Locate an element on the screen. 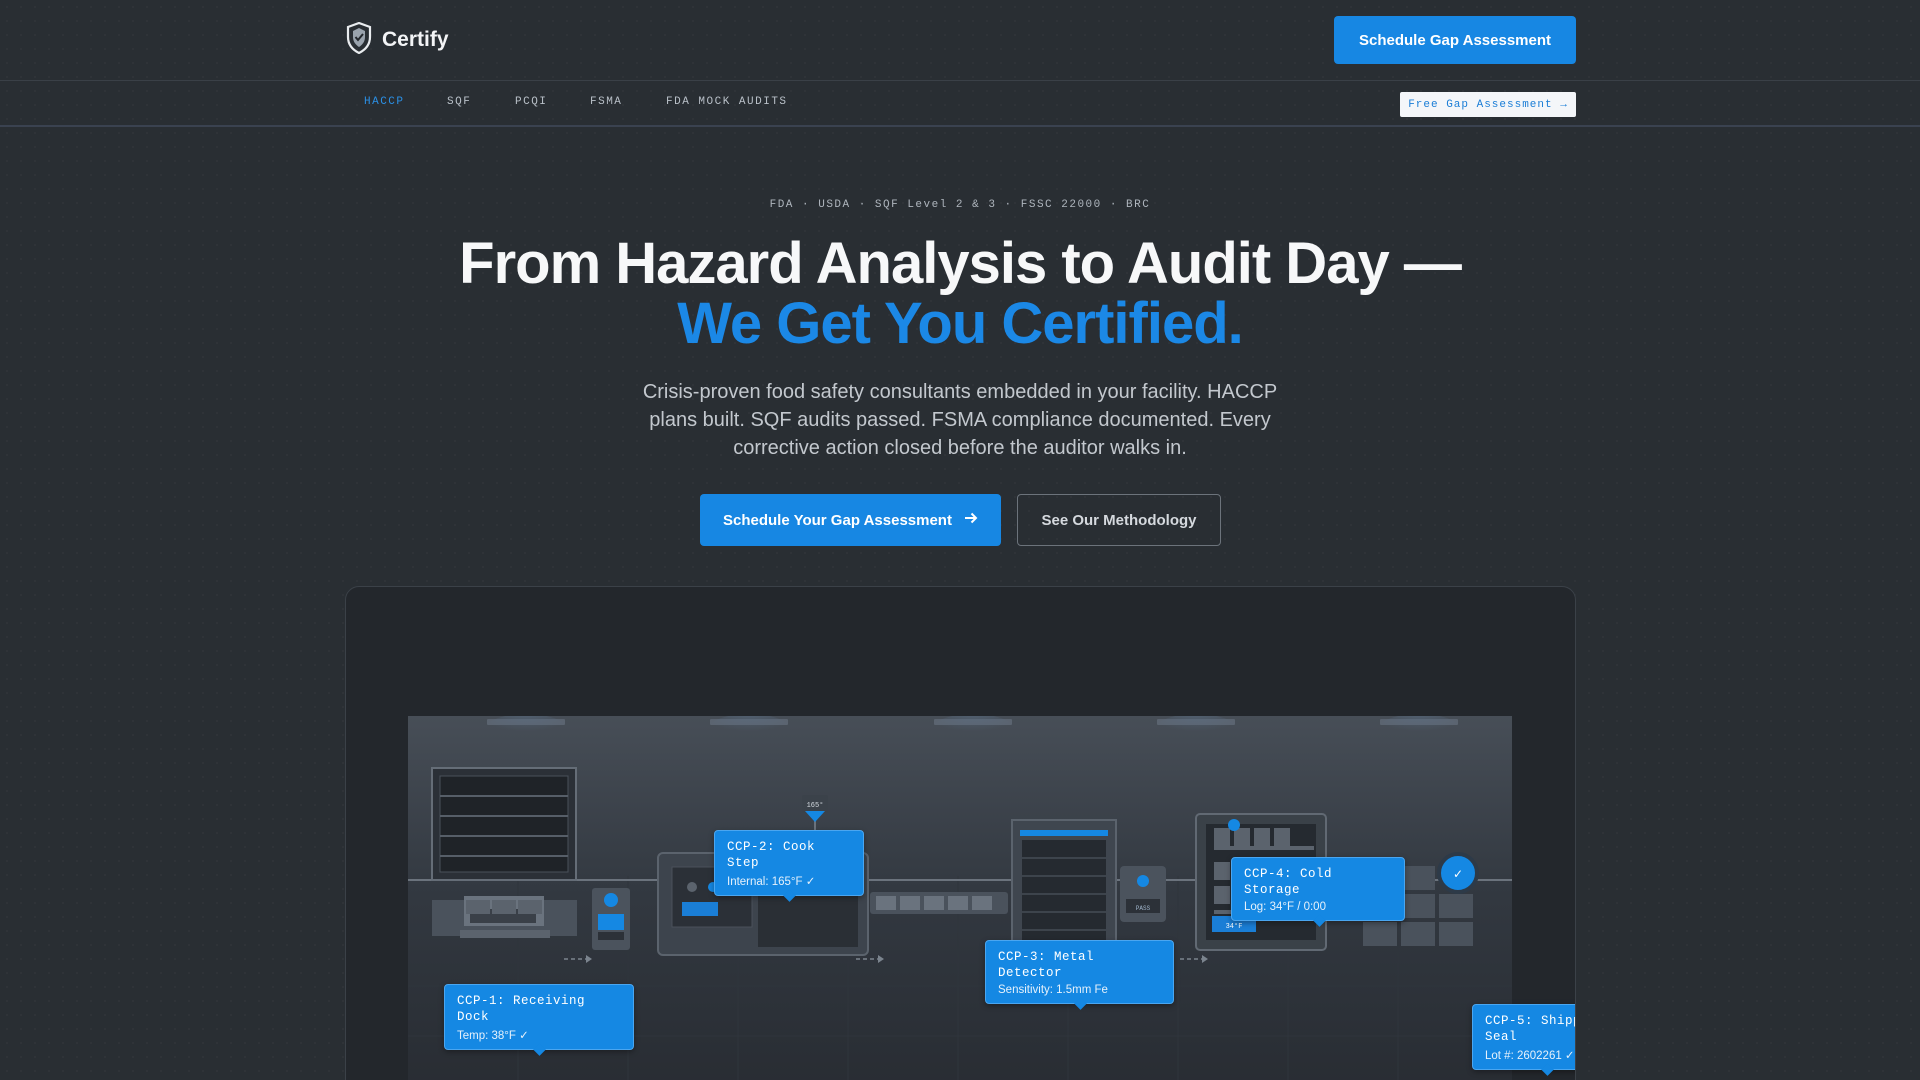 This screenshot has height=1080, width=1920. schedule-your-gap-assessment-button: Schedule Your Gap Assessment is located at coordinates (850, 520).